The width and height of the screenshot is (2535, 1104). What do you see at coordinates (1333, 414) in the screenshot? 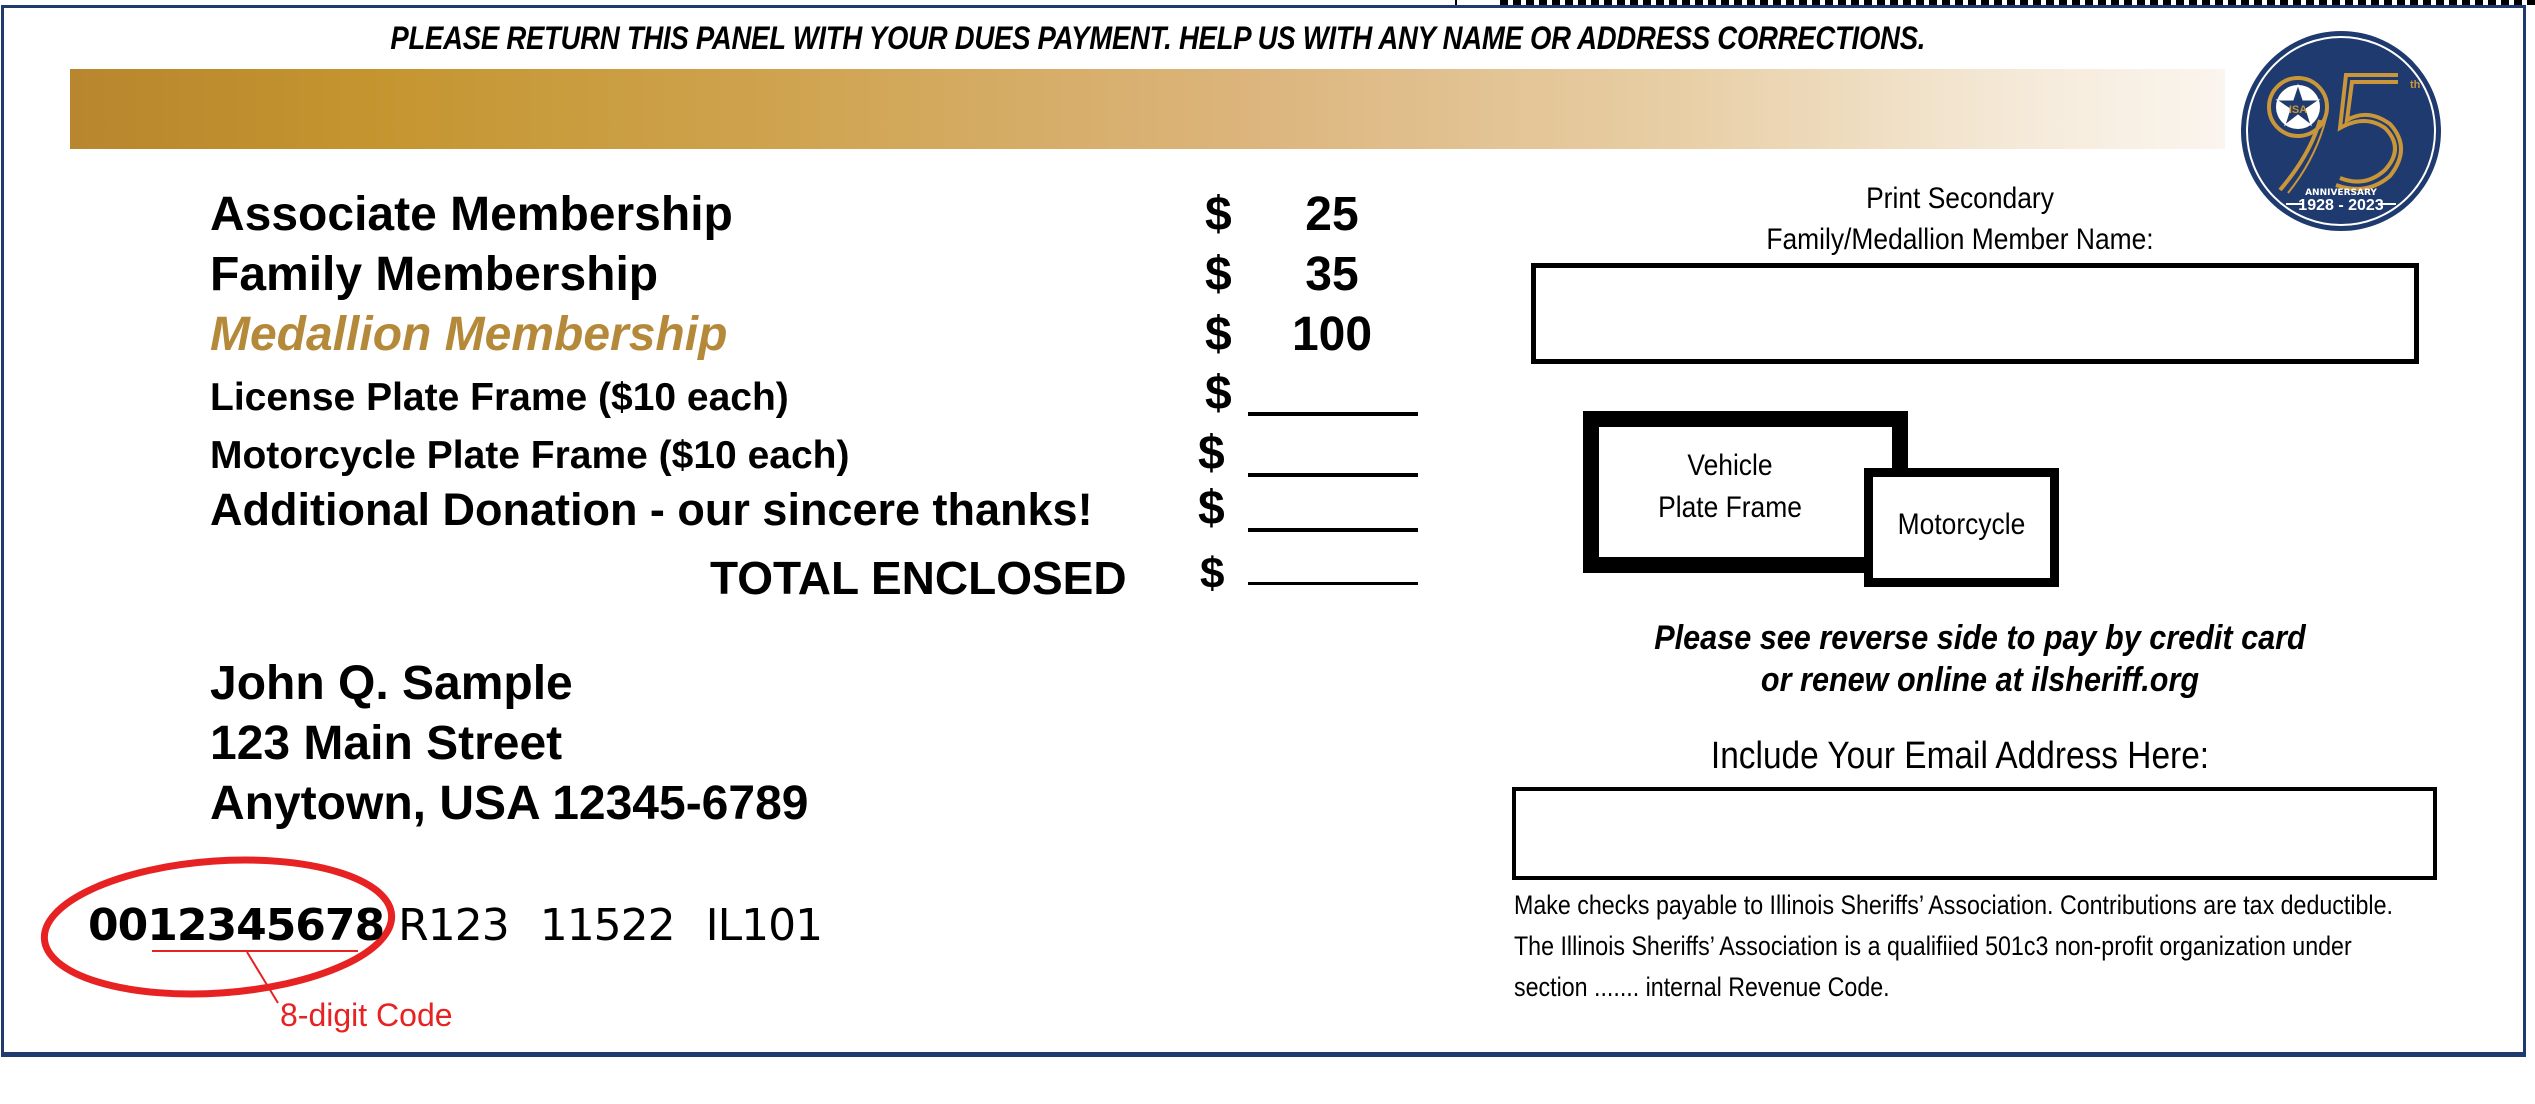
I see `license-frame-amount-blank` at bounding box center [1333, 414].